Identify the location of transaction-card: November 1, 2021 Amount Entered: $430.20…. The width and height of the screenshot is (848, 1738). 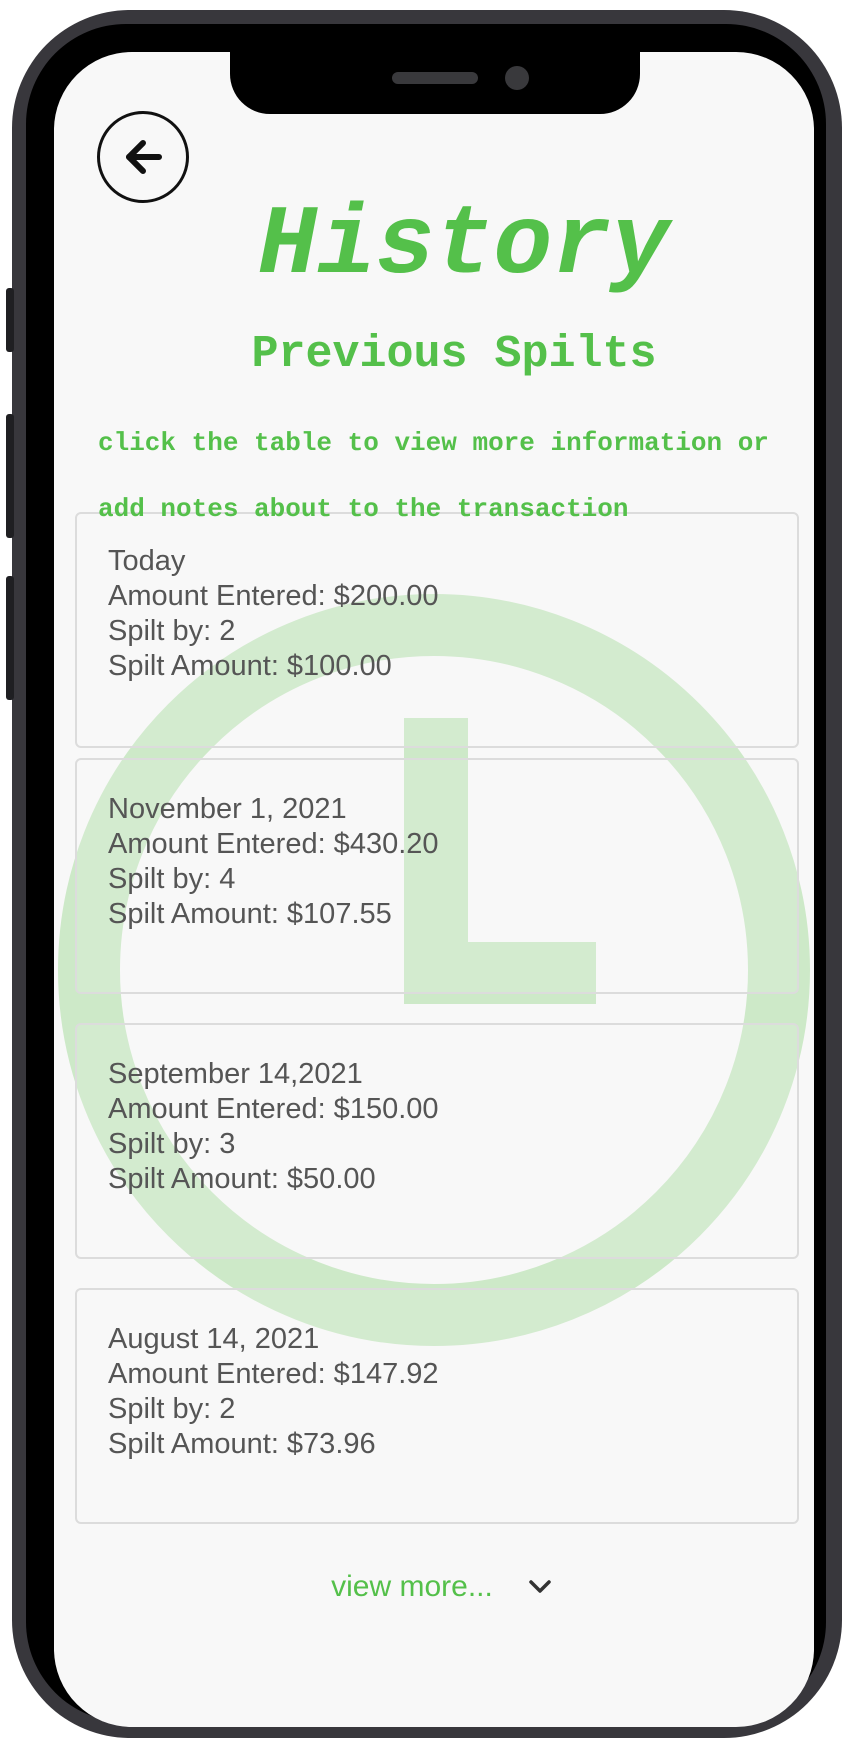
(437, 876).